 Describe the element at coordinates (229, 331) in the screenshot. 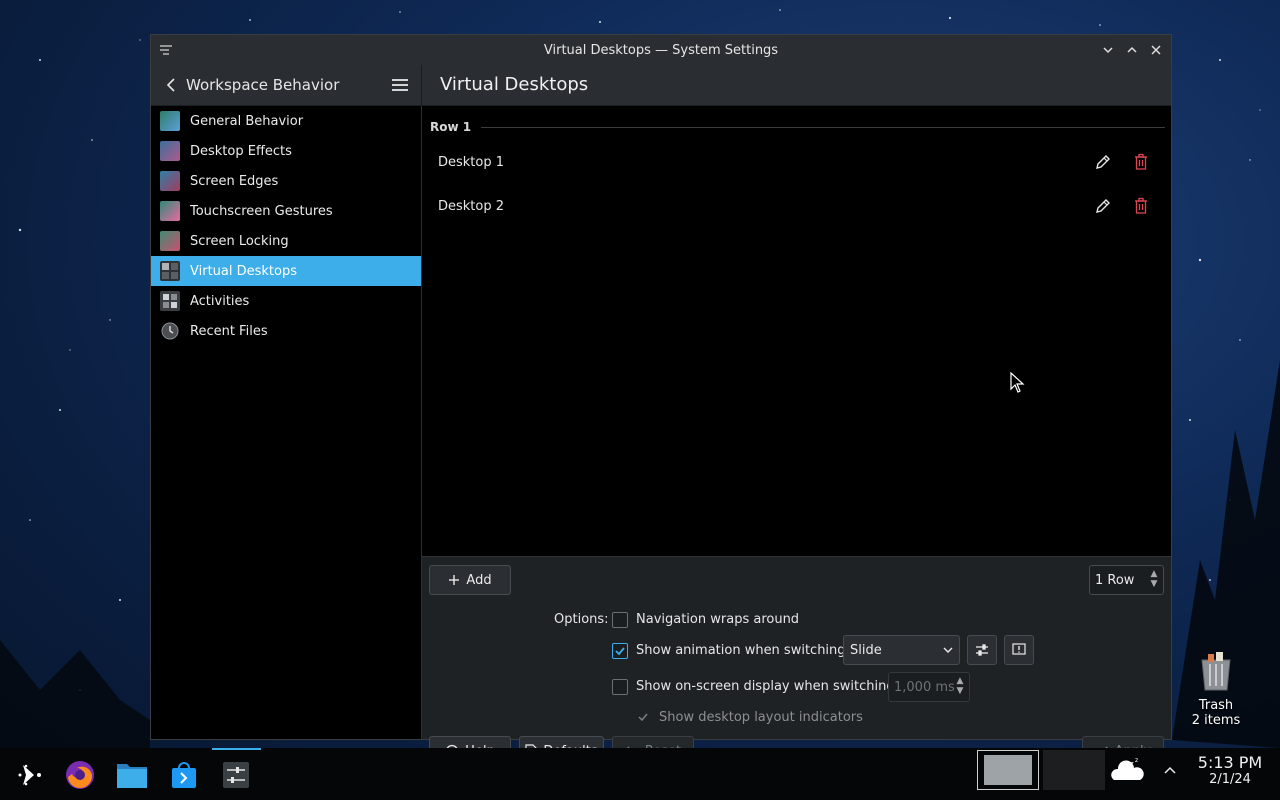

I see `sidebar-item-label: Recent Files` at that location.